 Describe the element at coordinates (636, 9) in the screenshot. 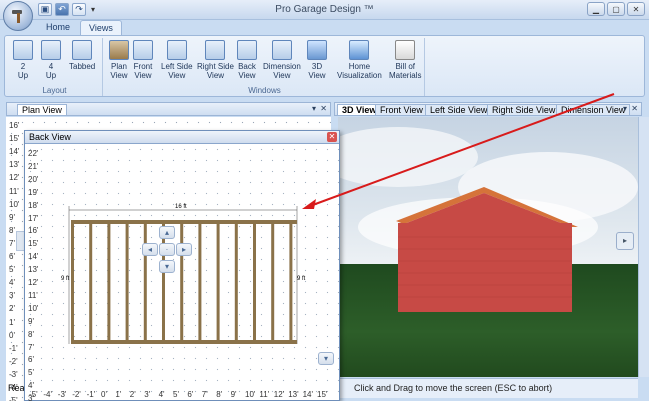

I see `close-button: ✕` at that location.